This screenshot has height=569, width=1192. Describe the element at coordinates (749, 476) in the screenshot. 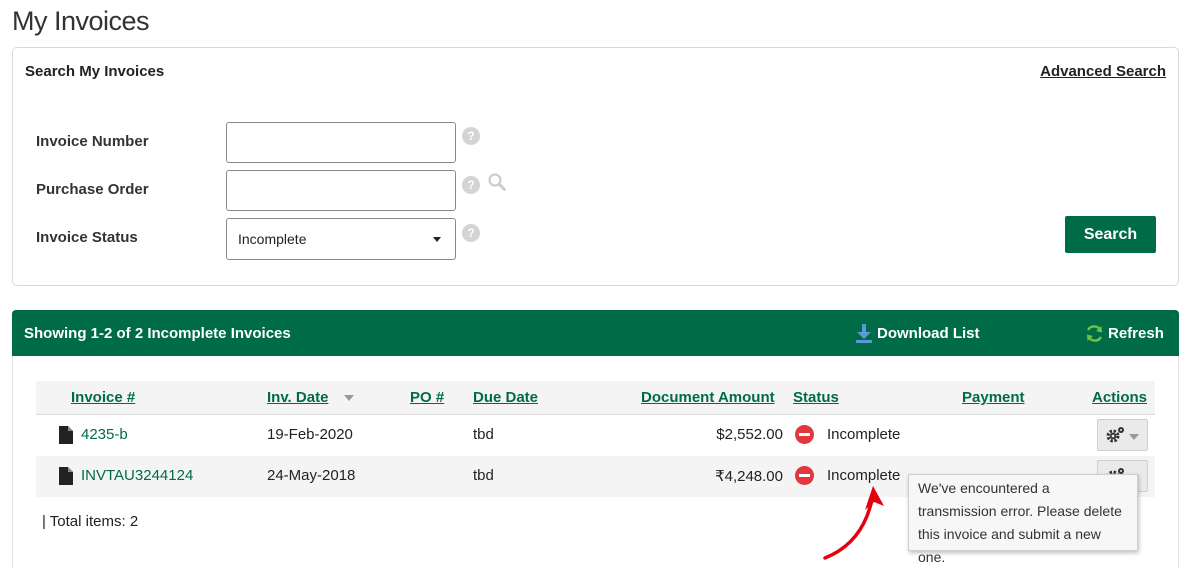

I see `document-amount: ₹4,248.00` at that location.